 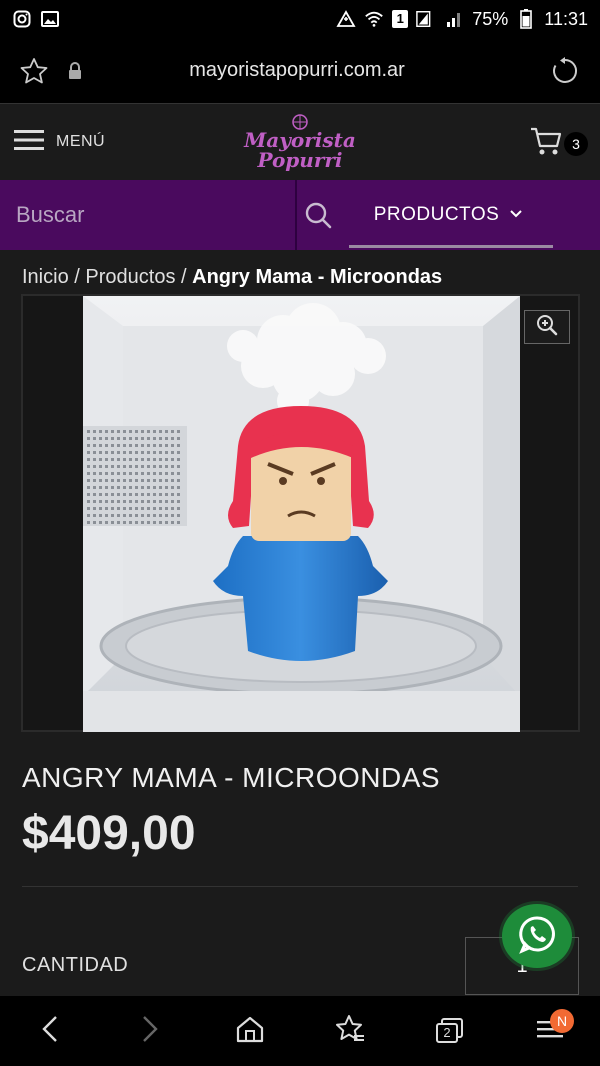 I want to click on clock: 11:31, so click(x=566, y=18).